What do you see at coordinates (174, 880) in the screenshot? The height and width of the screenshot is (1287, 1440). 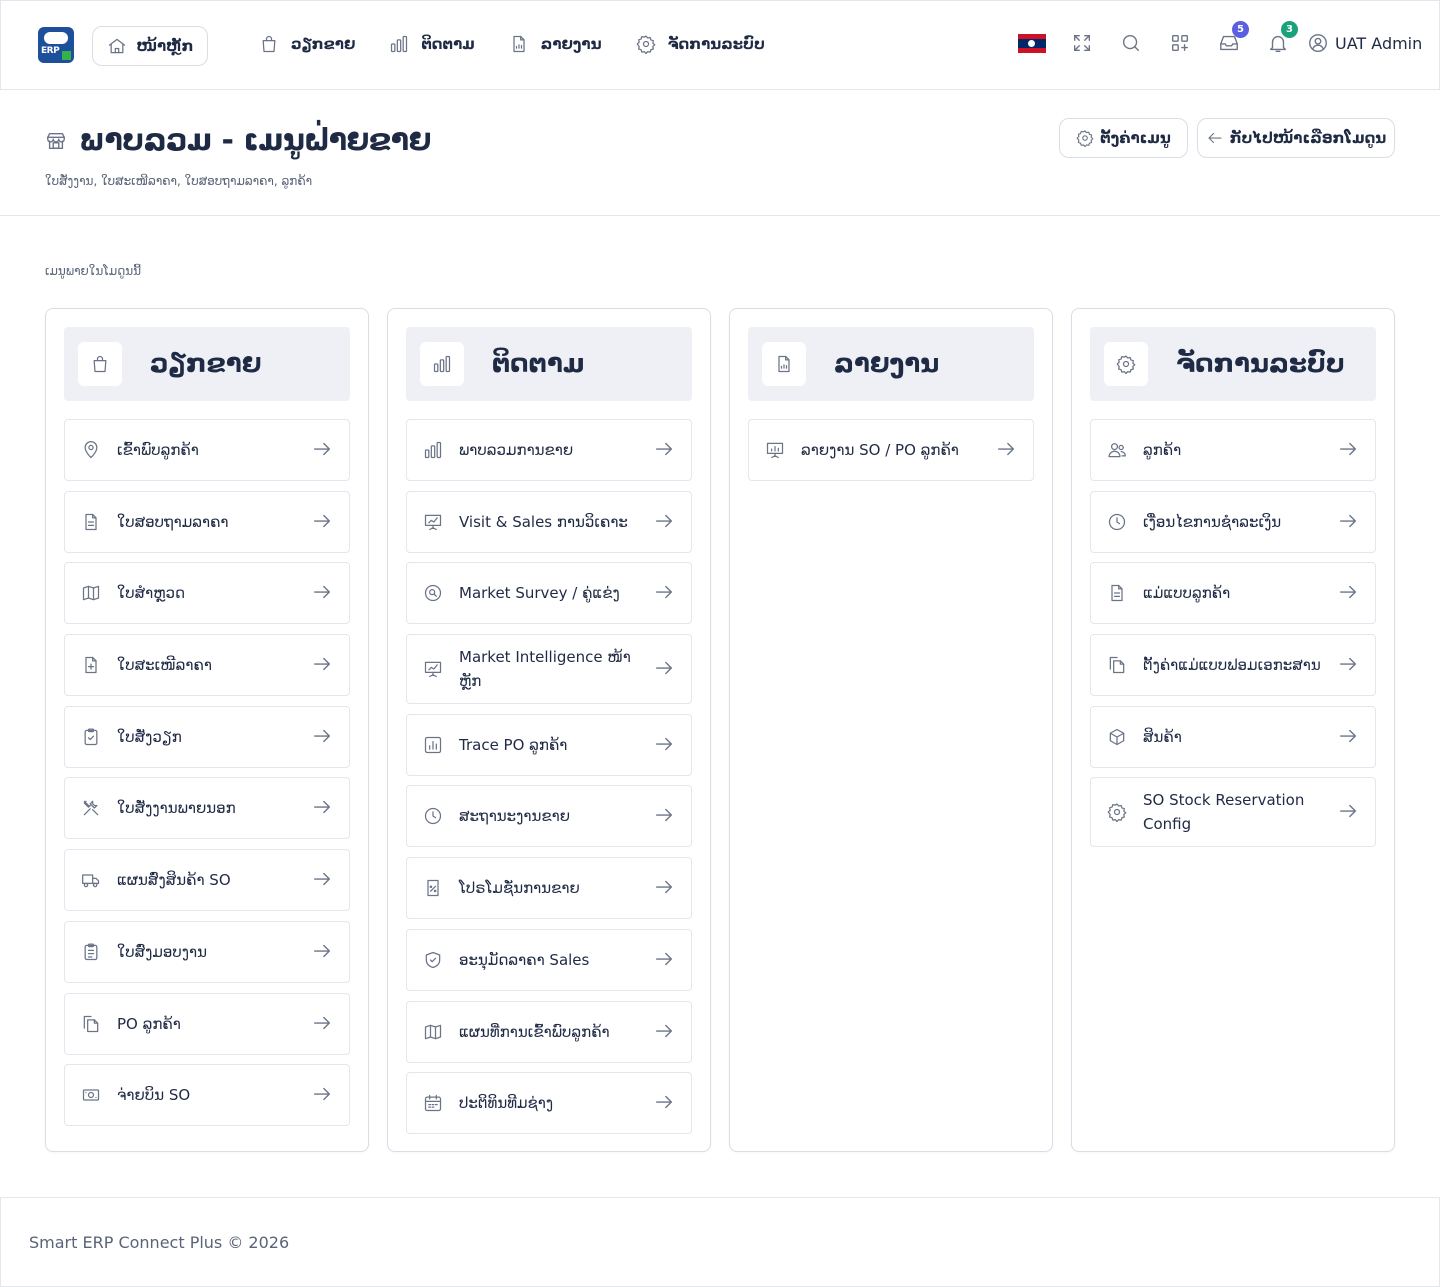 I see `menu-item-label: ແຜນສົ່ງສິນຄ້າ SO` at bounding box center [174, 880].